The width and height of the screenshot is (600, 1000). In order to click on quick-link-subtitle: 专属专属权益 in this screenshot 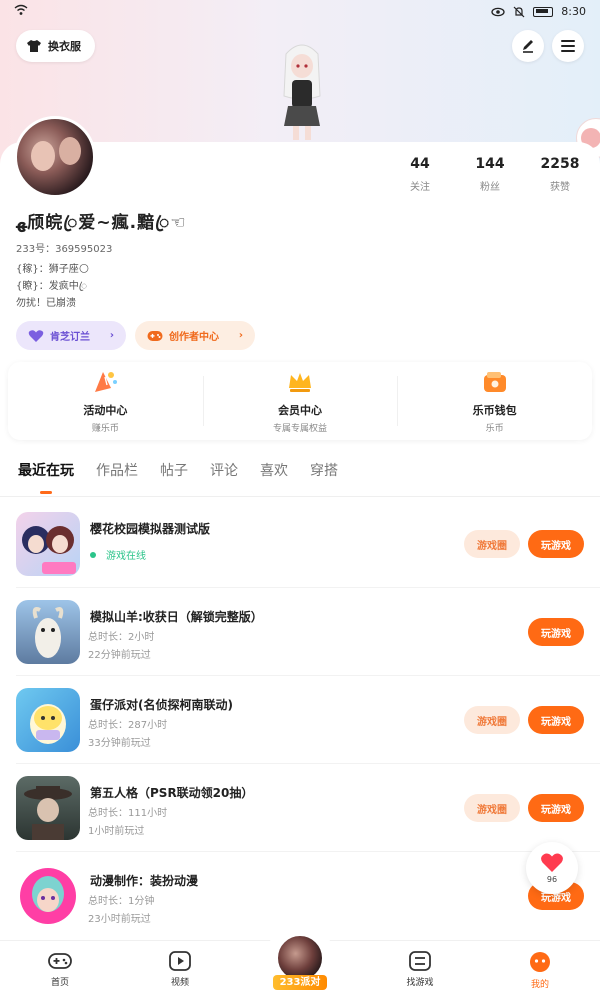, I will do `click(300, 429)`.